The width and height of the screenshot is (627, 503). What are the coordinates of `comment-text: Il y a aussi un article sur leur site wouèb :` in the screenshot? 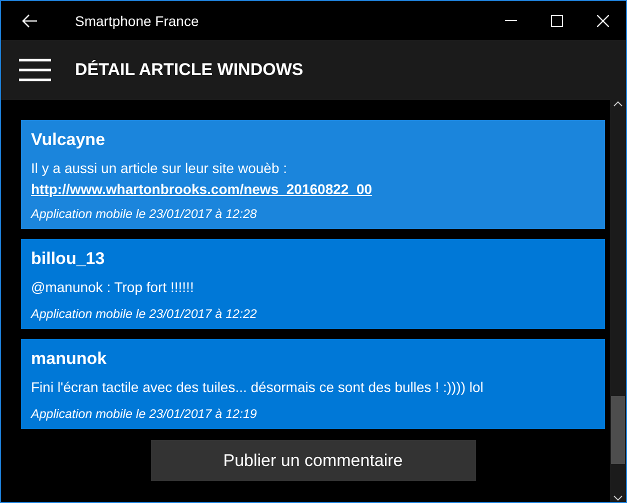 It's located at (159, 168).